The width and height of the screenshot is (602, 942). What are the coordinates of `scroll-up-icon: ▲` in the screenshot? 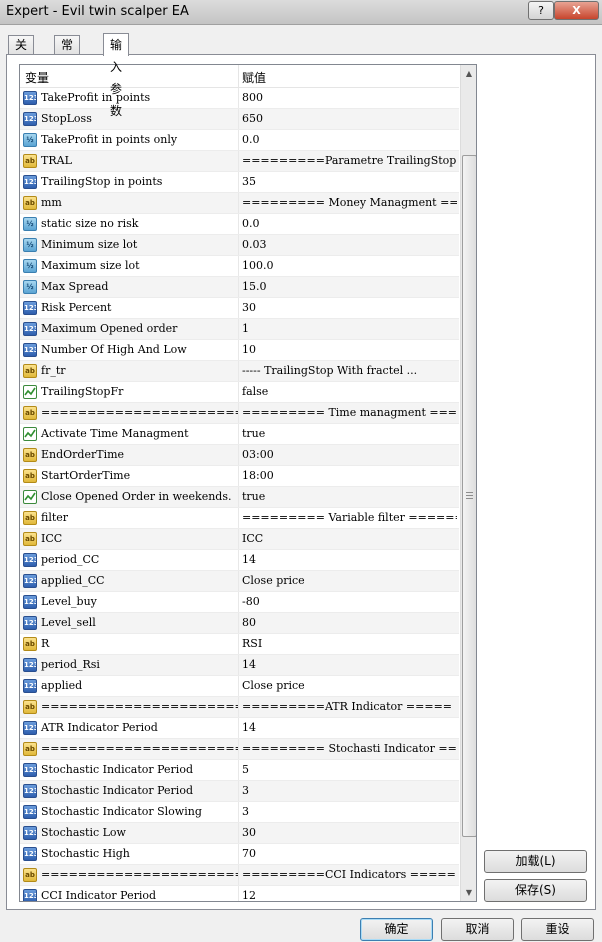 It's located at (468, 73).